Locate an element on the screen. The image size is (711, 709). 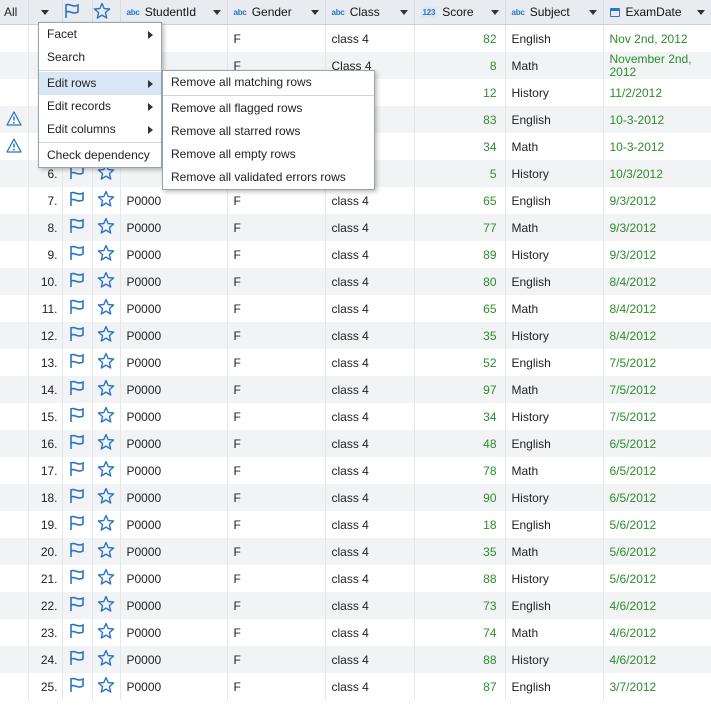
cell-score: 8 is located at coordinates (460, 65).